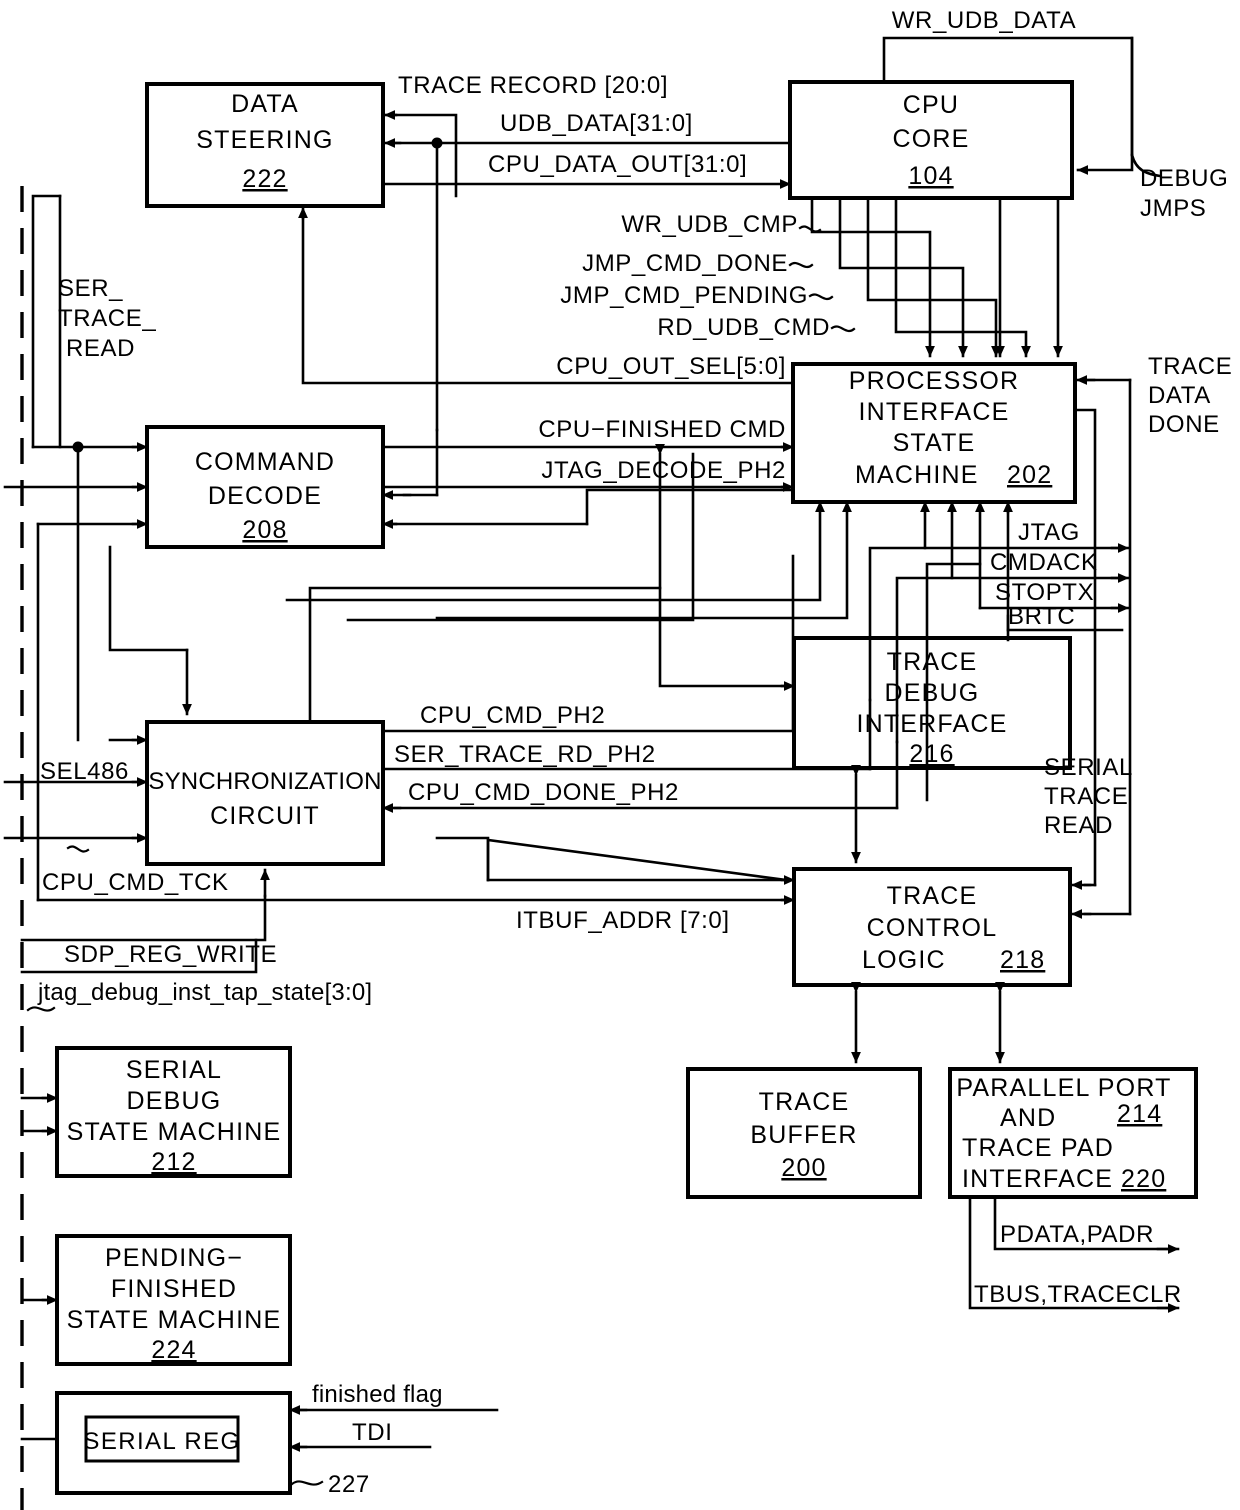  Describe the element at coordinates (161, 1441) in the screenshot. I see `block-label-serial-reg: SERIAL REG` at that location.